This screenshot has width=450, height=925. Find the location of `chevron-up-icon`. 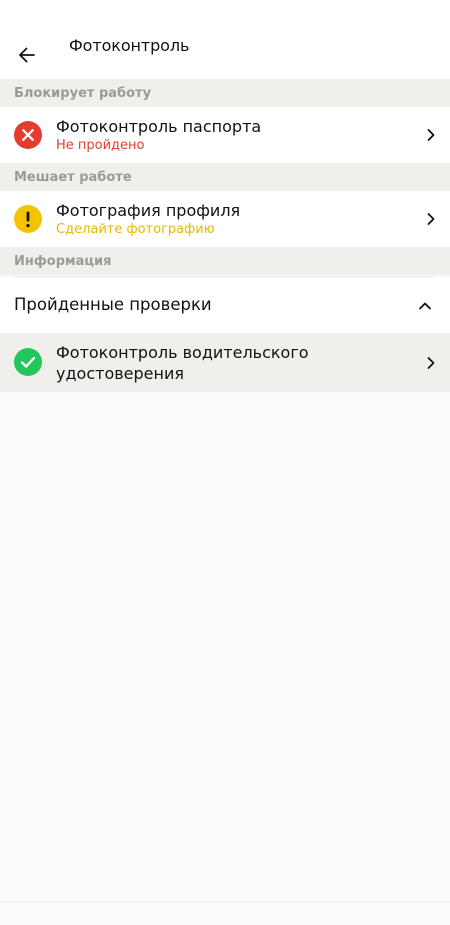

chevron-up-icon is located at coordinates (425, 306).